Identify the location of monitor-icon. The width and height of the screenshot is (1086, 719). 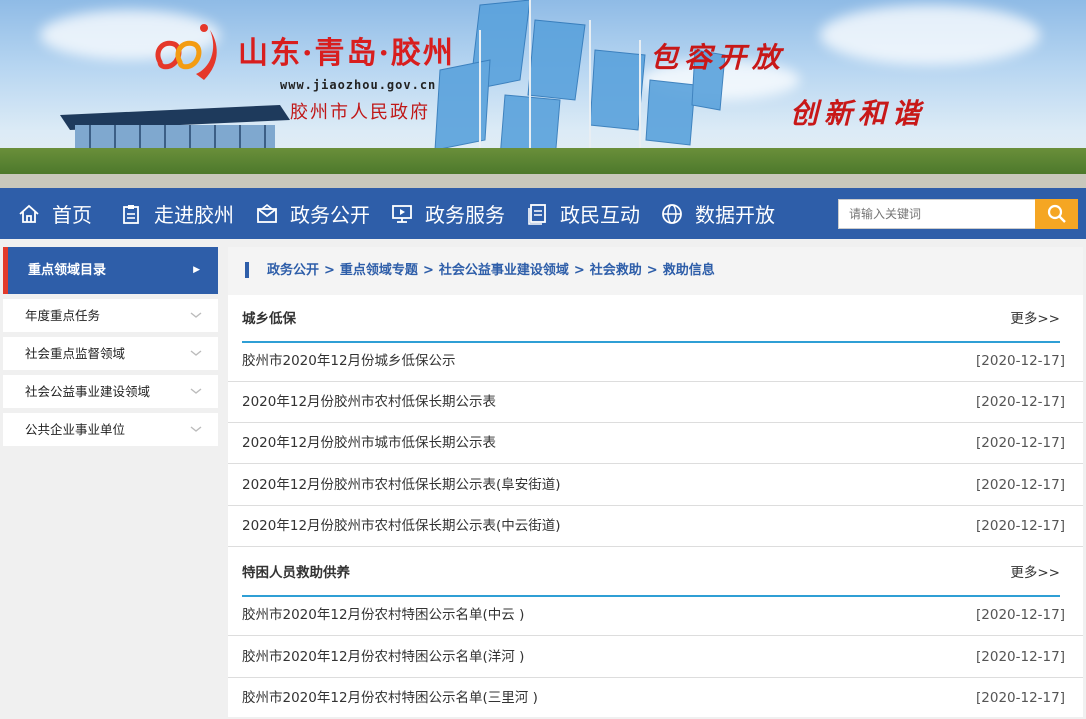
(402, 213).